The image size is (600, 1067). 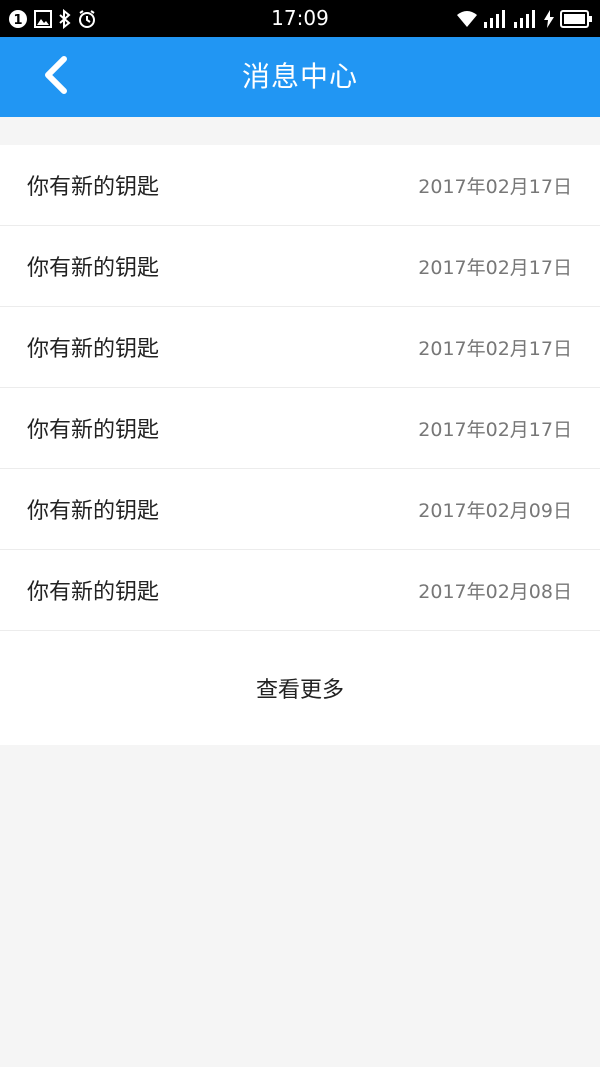 What do you see at coordinates (495, 591) in the screenshot?
I see `message-date: 2017年02月08日` at bounding box center [495, 591].